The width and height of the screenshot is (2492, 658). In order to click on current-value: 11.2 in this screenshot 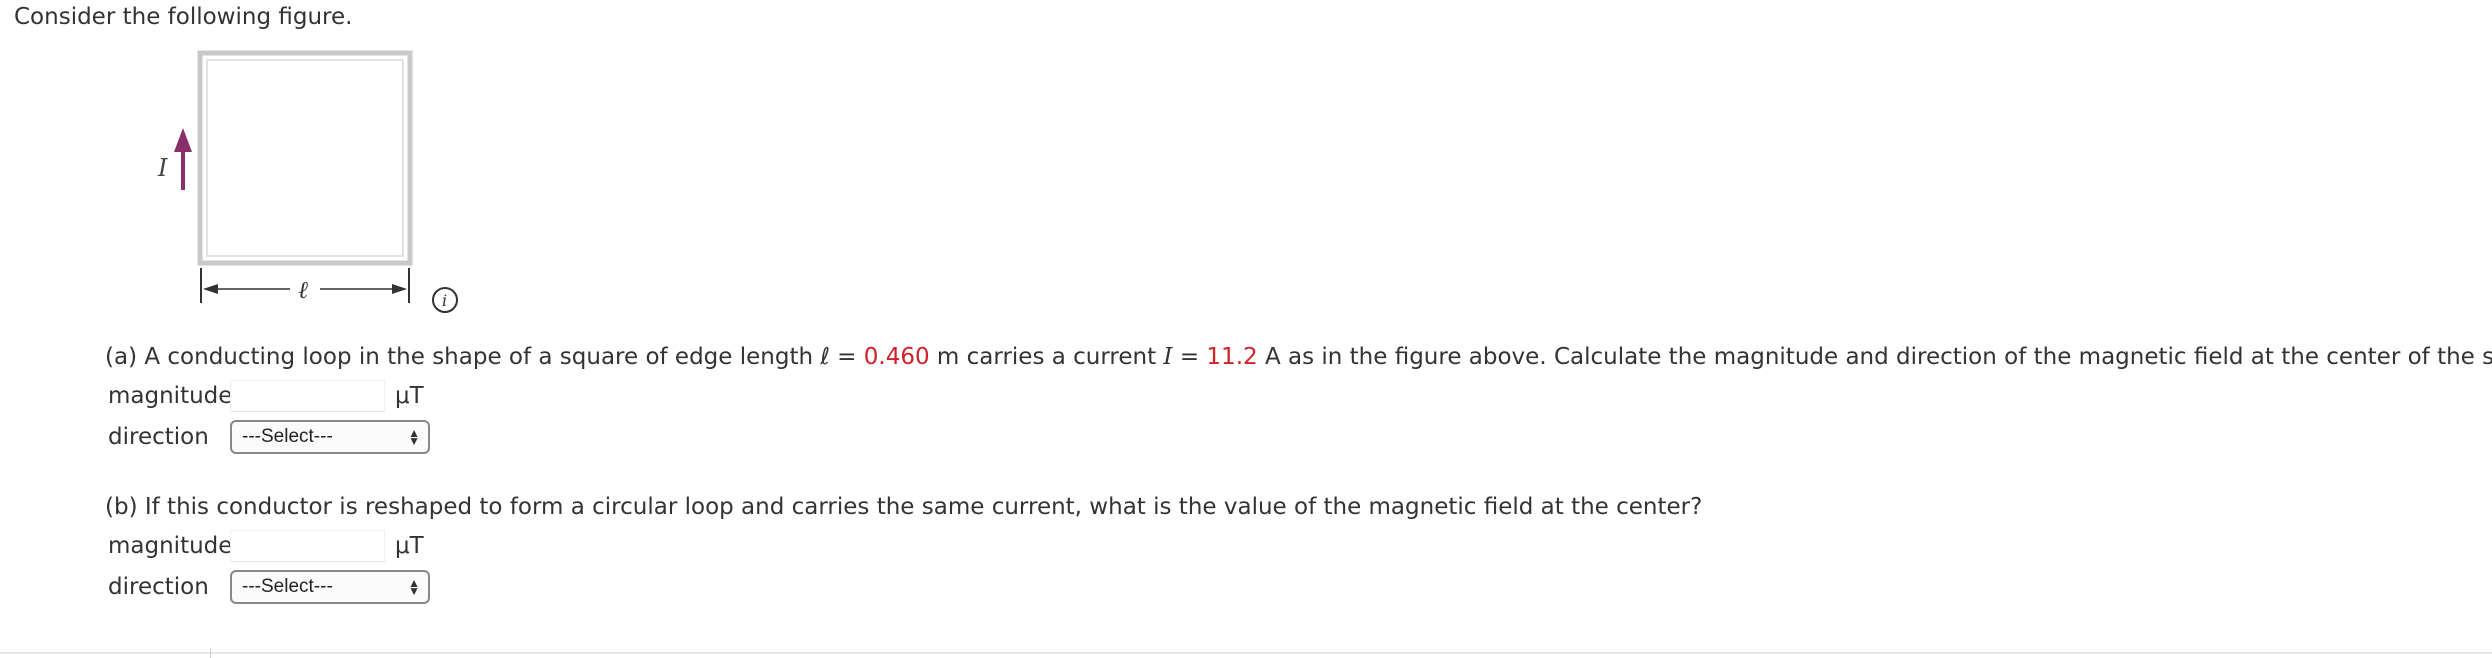, I will do `click(1232, 357)`.